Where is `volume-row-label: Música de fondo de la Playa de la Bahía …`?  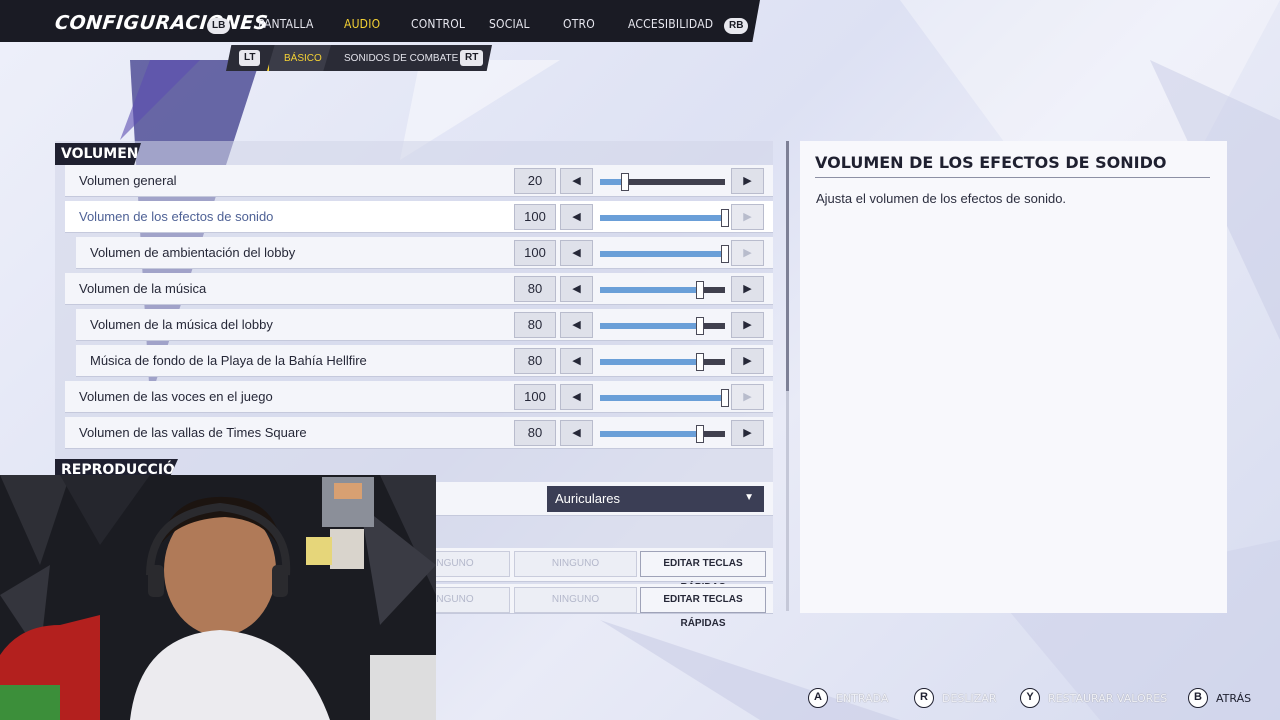 volume-row-label: Música de fondo de la Playa de la Bahía … is located at coordinates (228, 360).